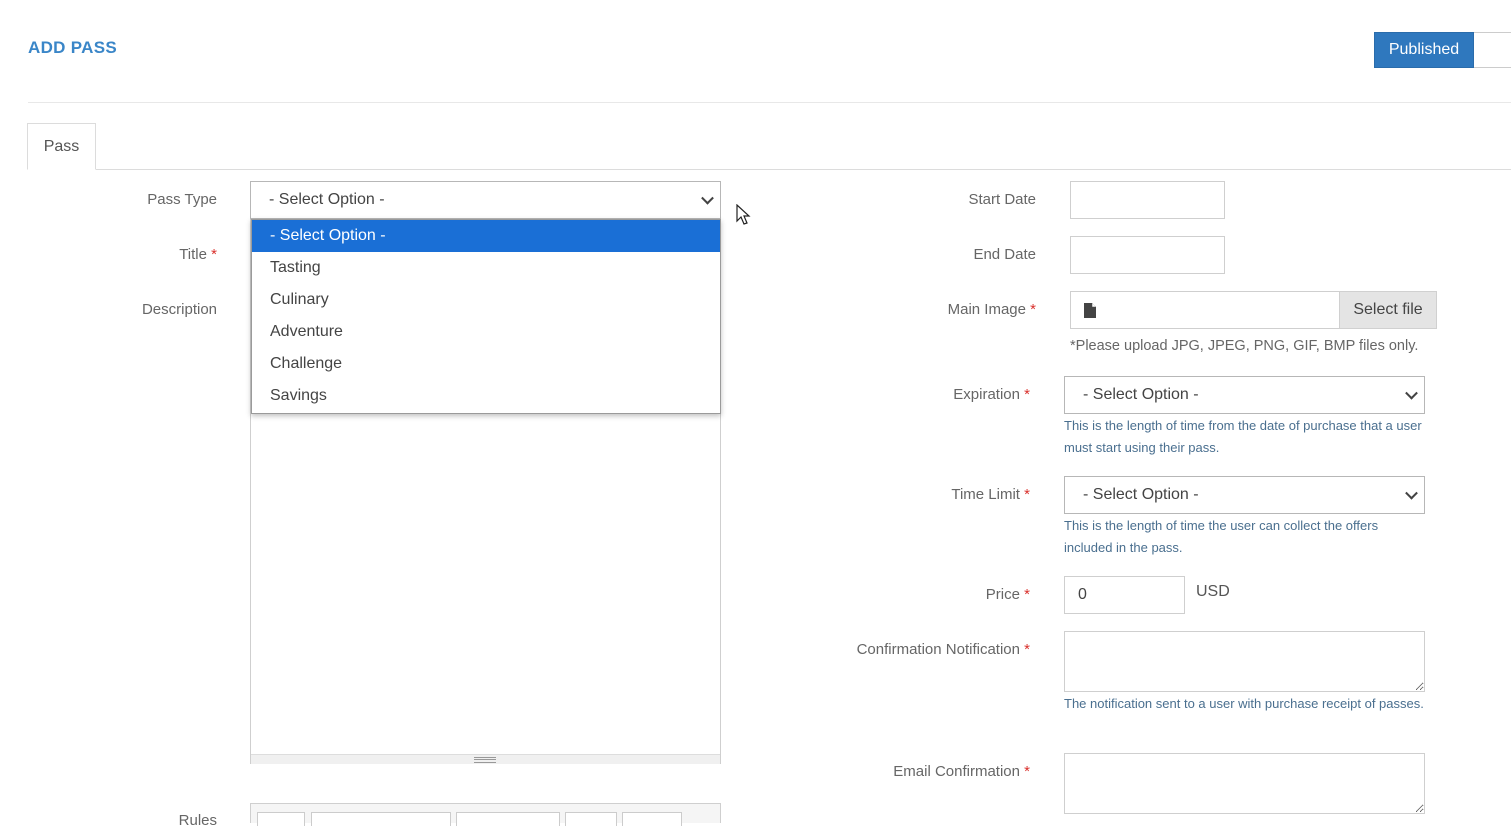 The height and width of the screenshot is (829, 1511). I want to click on time-limit-label: Time Limit *, so click(950, 494).